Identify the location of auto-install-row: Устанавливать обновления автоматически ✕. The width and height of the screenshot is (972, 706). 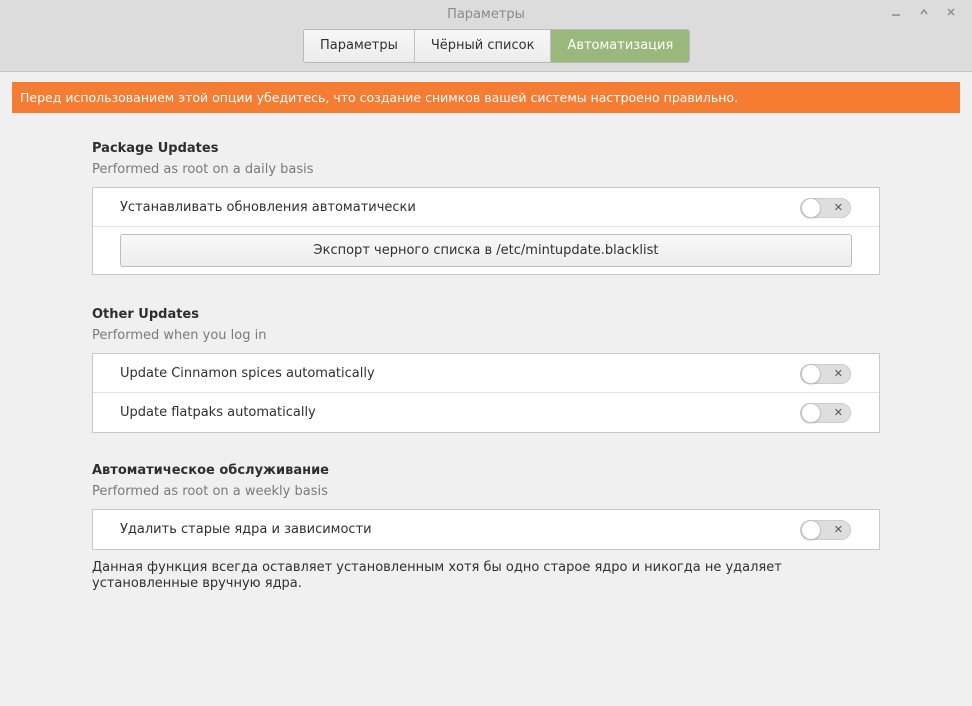
(486, 207).